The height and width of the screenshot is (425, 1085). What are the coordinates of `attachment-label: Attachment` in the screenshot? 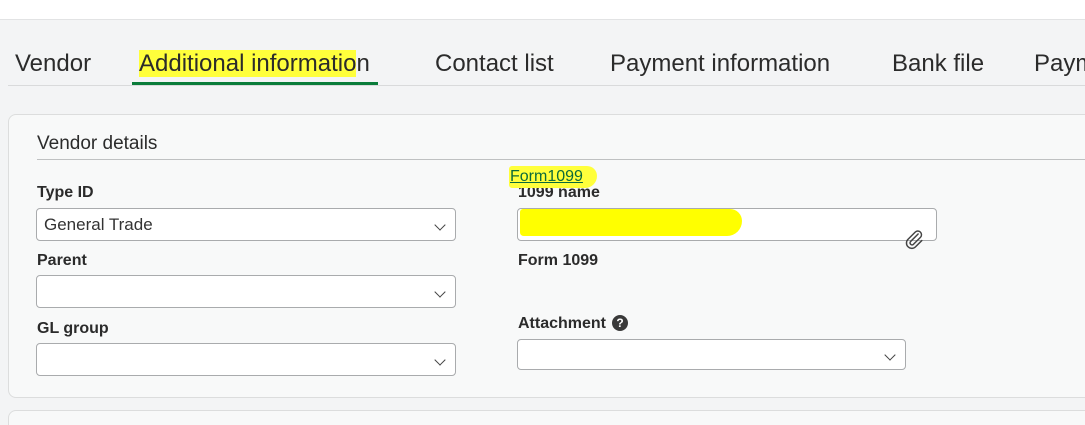 It's located at (562, 323).